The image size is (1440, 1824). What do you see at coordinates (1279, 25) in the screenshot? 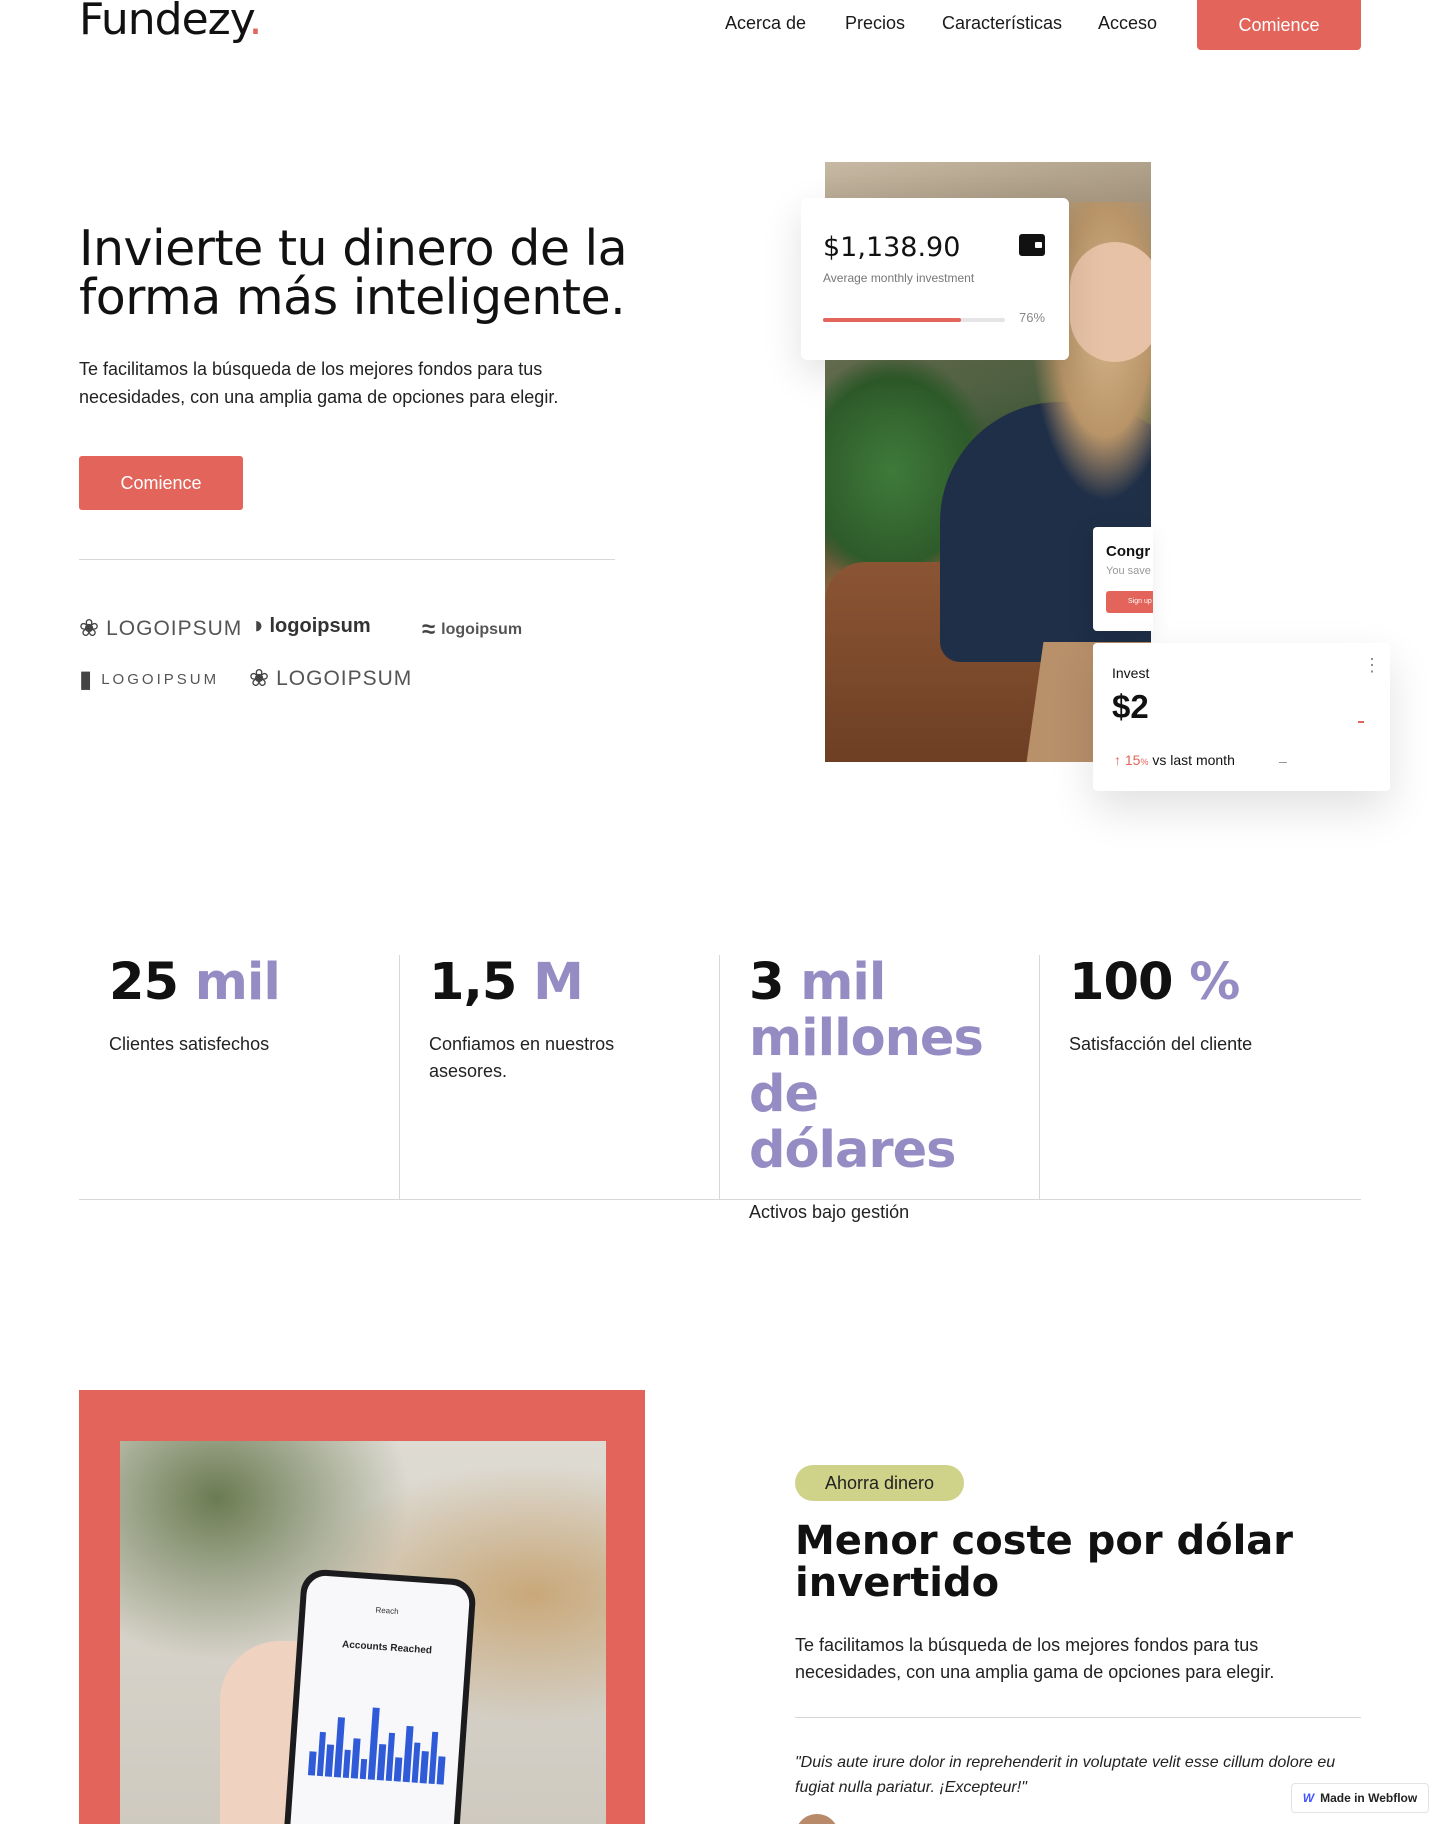
I see `header-cta-button: Comience` at bounding box center [1279, 25].